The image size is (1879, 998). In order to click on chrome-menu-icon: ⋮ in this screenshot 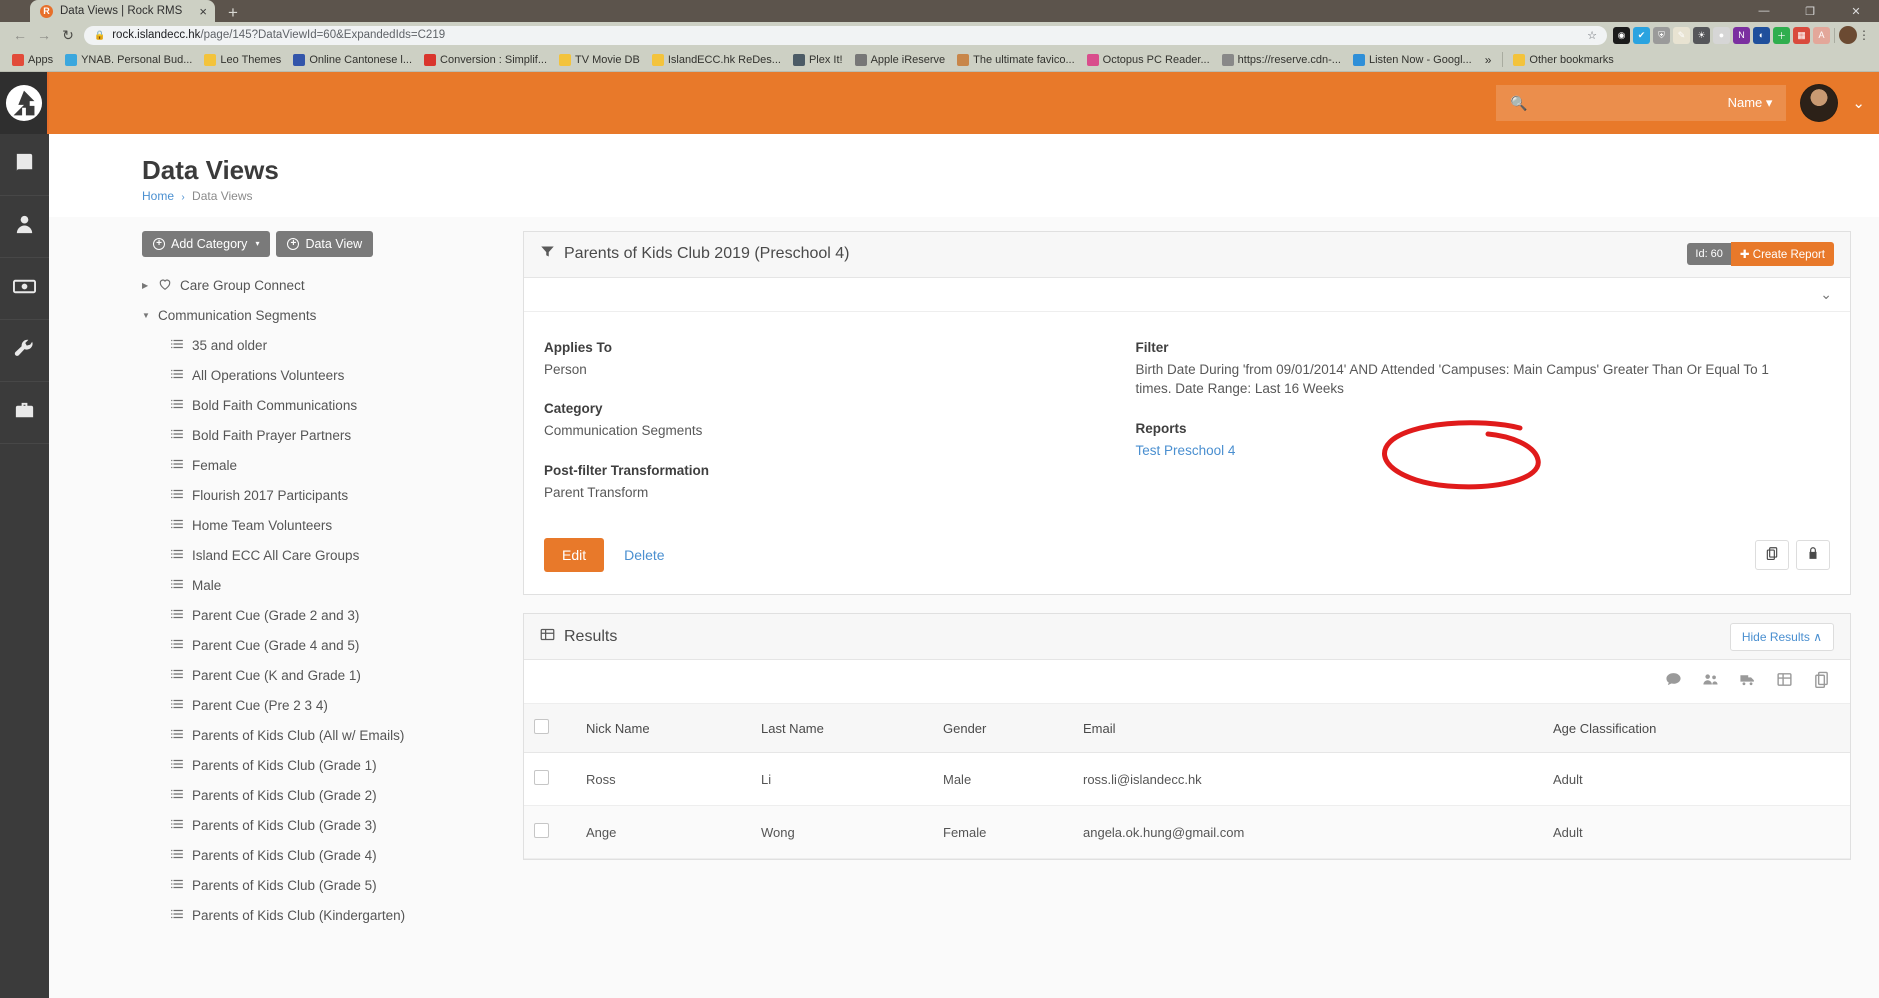, I will do `click(1864, 35)`.